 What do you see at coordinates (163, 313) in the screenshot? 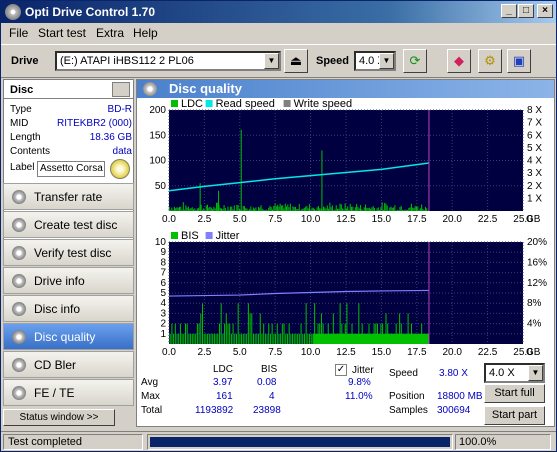
I see `y-left-tick-label: 3` at bounding box center [163, 313].